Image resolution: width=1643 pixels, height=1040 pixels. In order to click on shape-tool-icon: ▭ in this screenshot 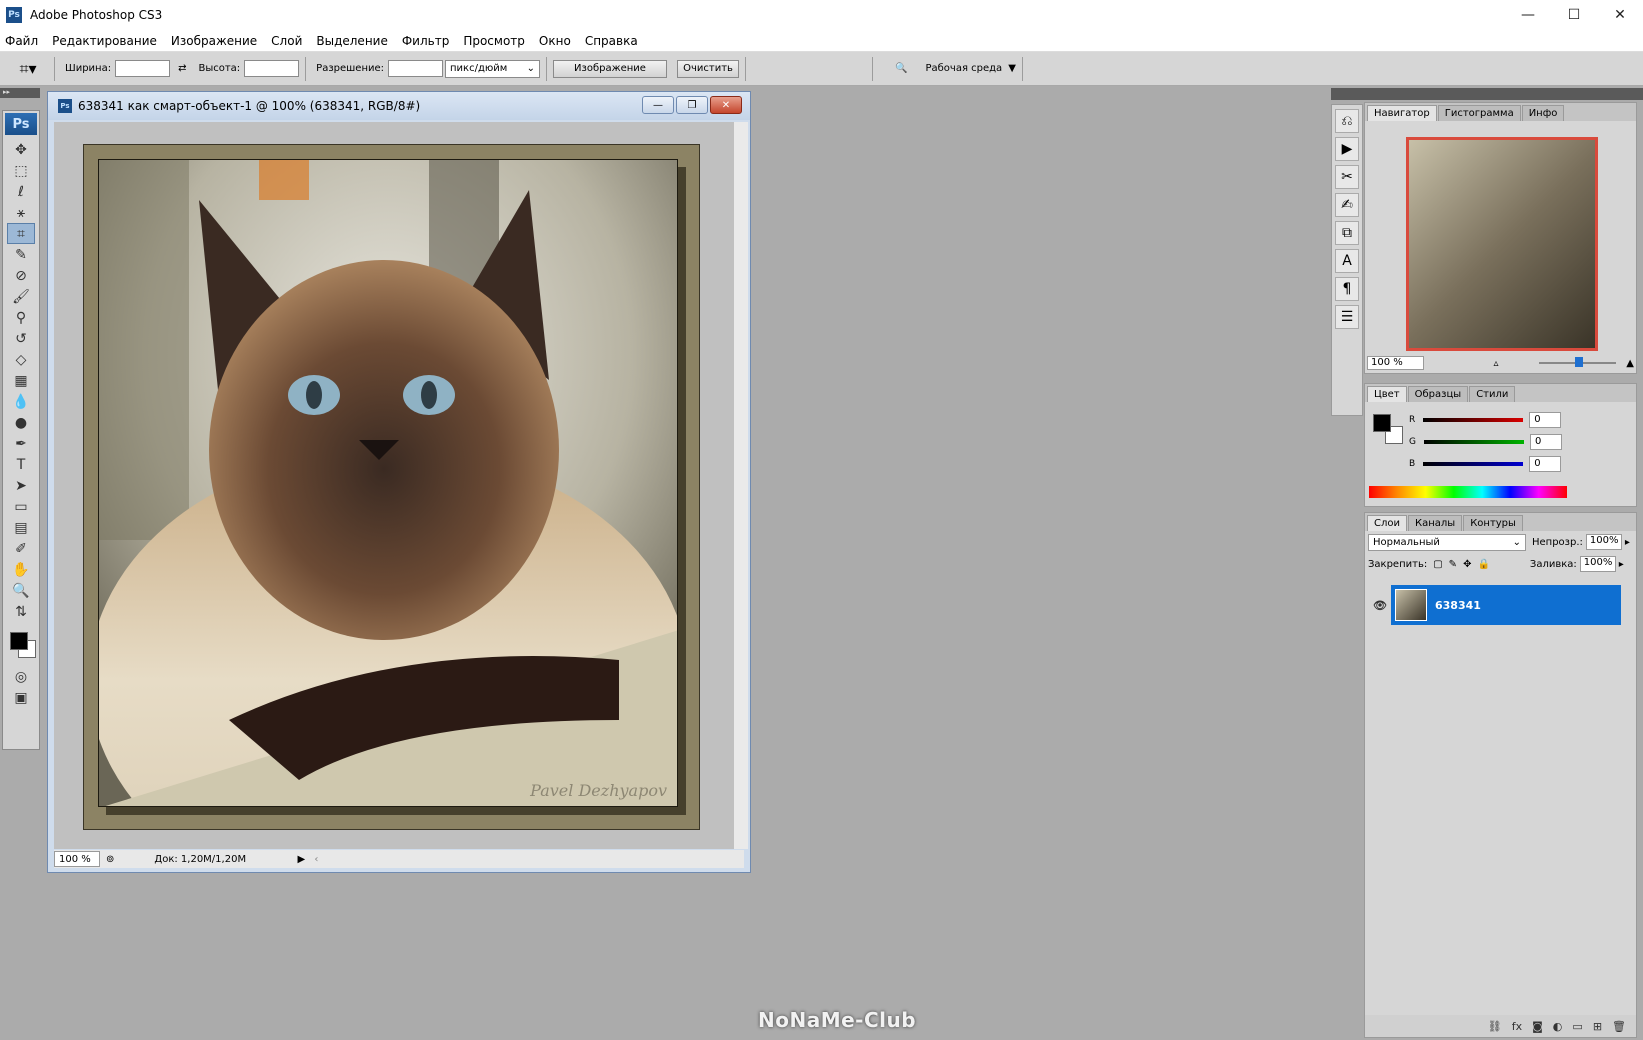, I will do `click(21, 506)`.